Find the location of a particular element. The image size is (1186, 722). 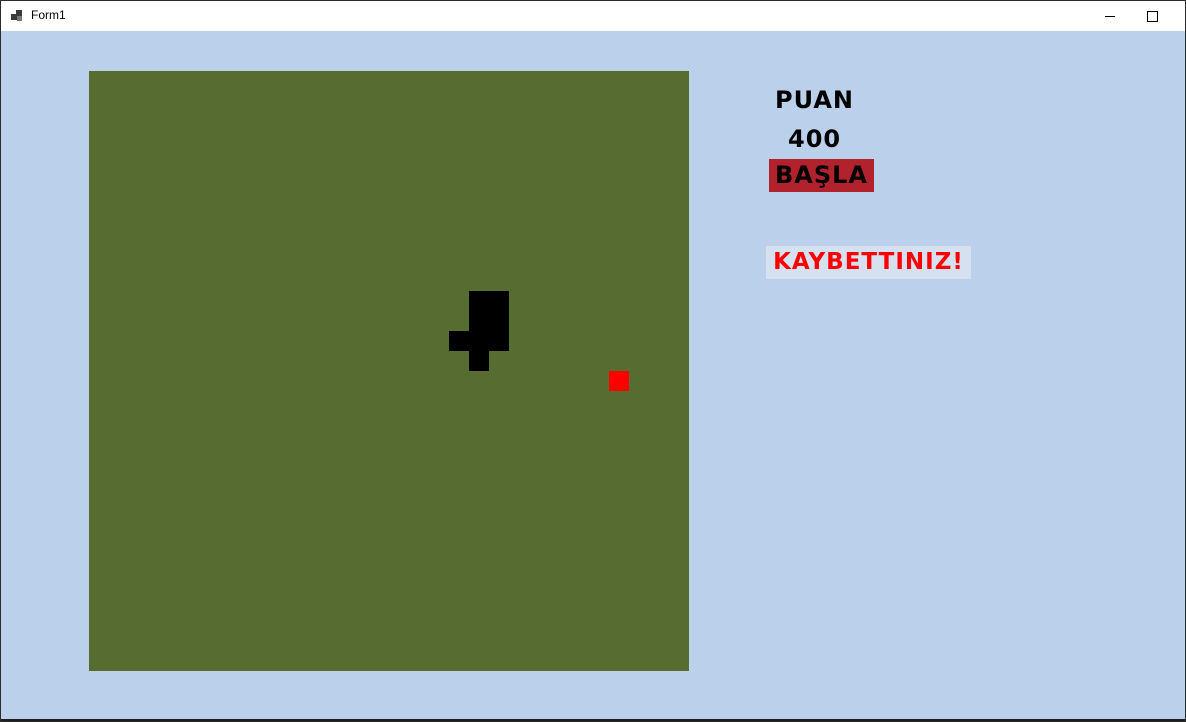

game-over-message: KAYBETTINIZ! is located at coordinates (868, 262).